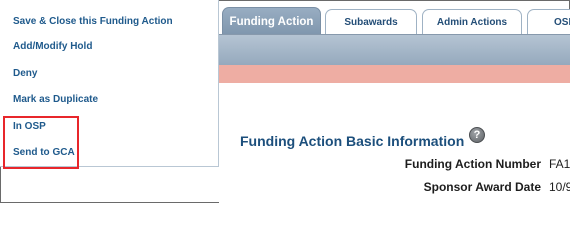 The height and width of the screenshot is (240, 570). Describe the element at coordinates (352, 141) in the screenshot. I see `section-title: Funding Action Basic Information` at that location.